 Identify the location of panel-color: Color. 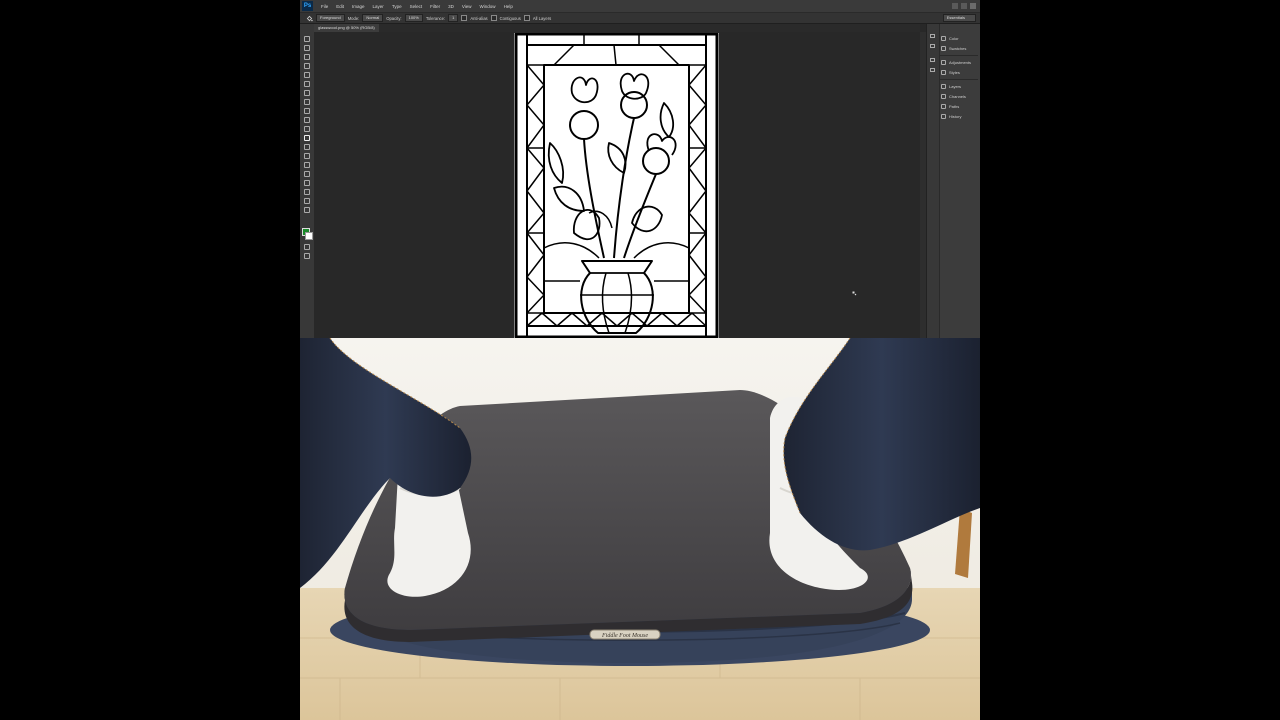
(950, 38).